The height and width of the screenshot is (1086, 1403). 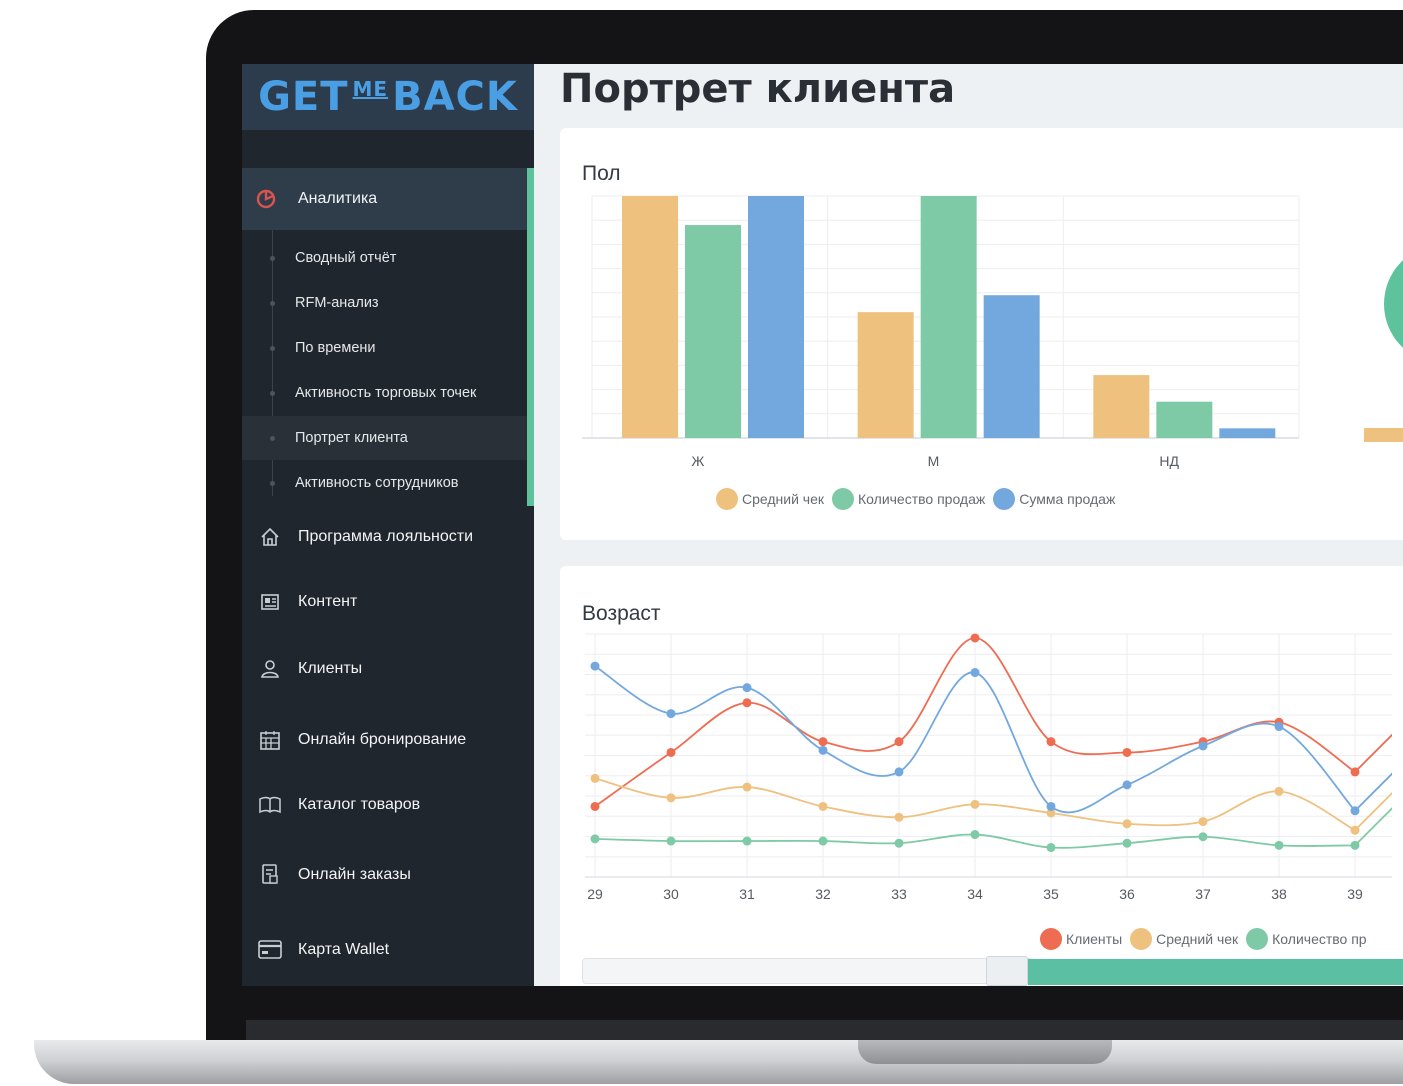 I want to click on laptop-hinge, so click(x=824, y=1031).